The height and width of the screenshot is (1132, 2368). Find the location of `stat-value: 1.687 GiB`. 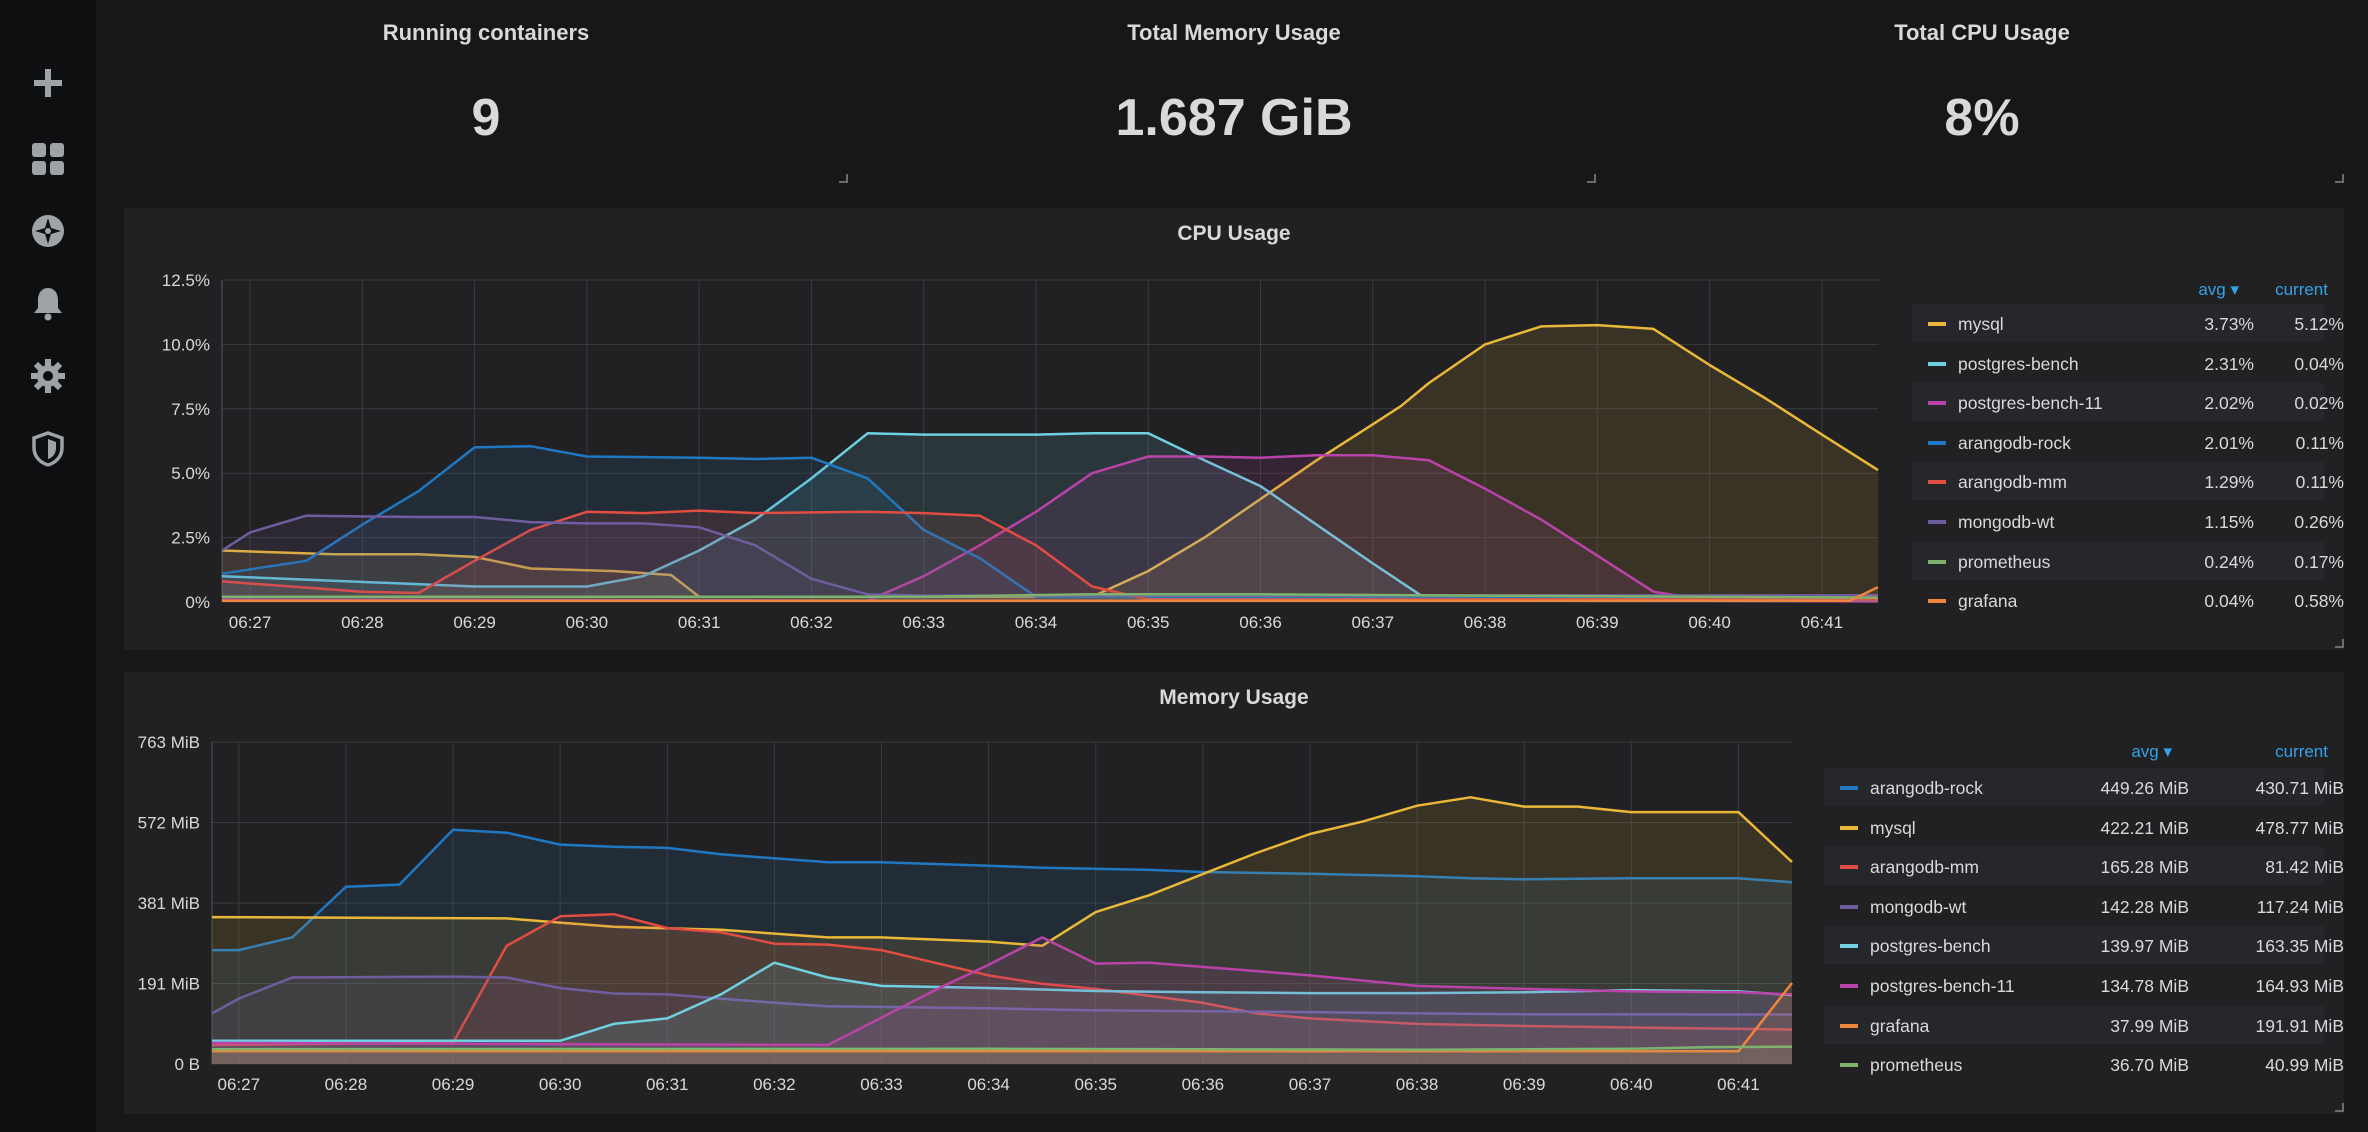

stat-value: 1.687 GiB is located at coordinates (1234, 118).